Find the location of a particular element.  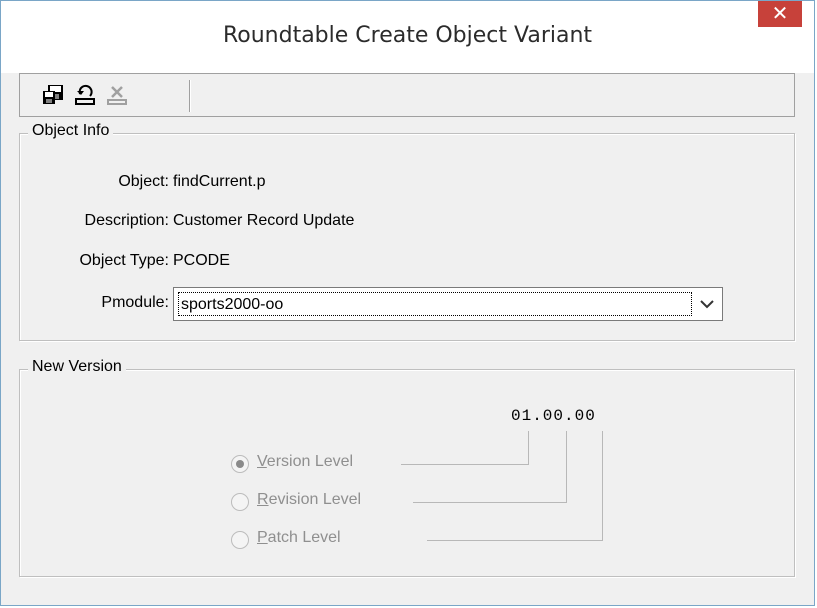

toolbar-separator is located at coordinates (189, 96).